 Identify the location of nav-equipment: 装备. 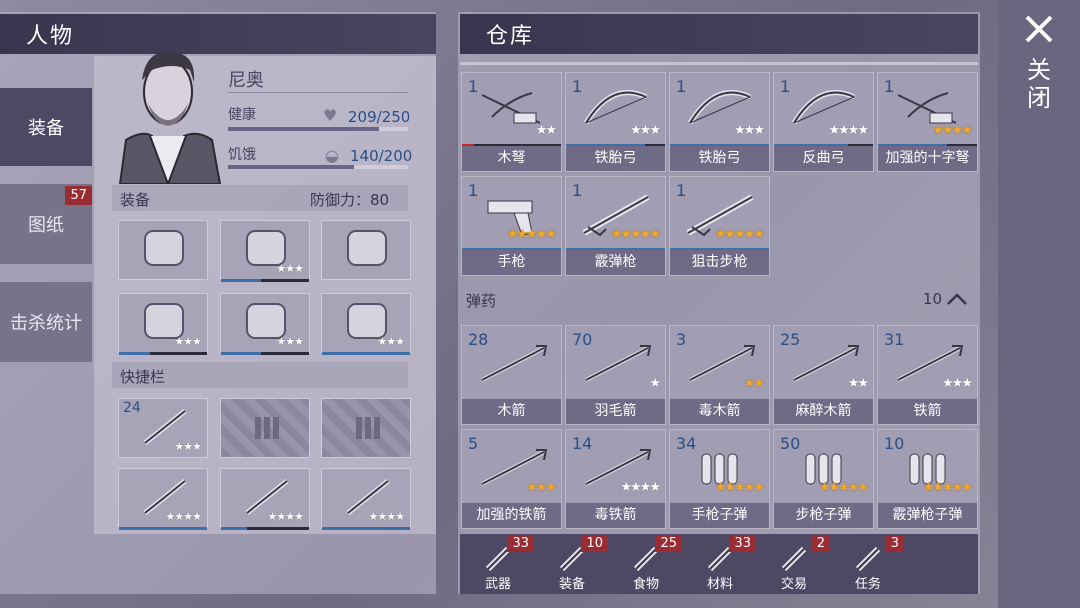
(46, 127).